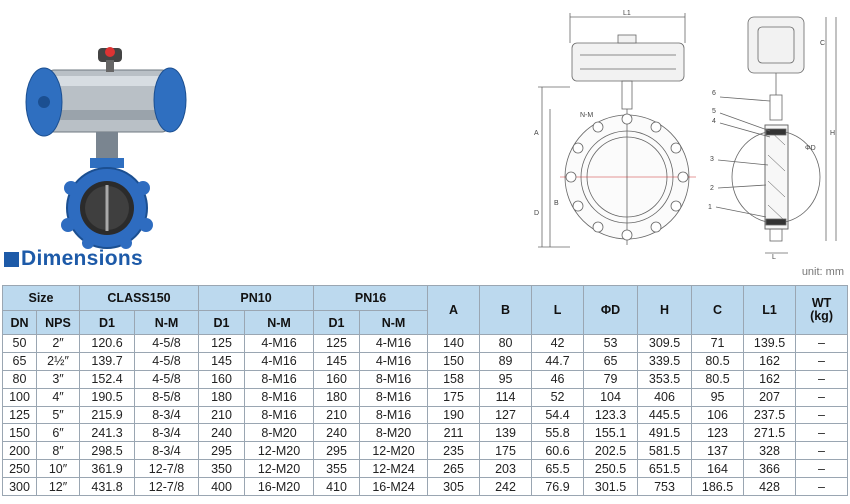 This screenshot has width=850, height=504. What do you see at coordinates (611, 310) in the screenshot?
I see `header-phid: ΦD` at bounding box center [611, 310].